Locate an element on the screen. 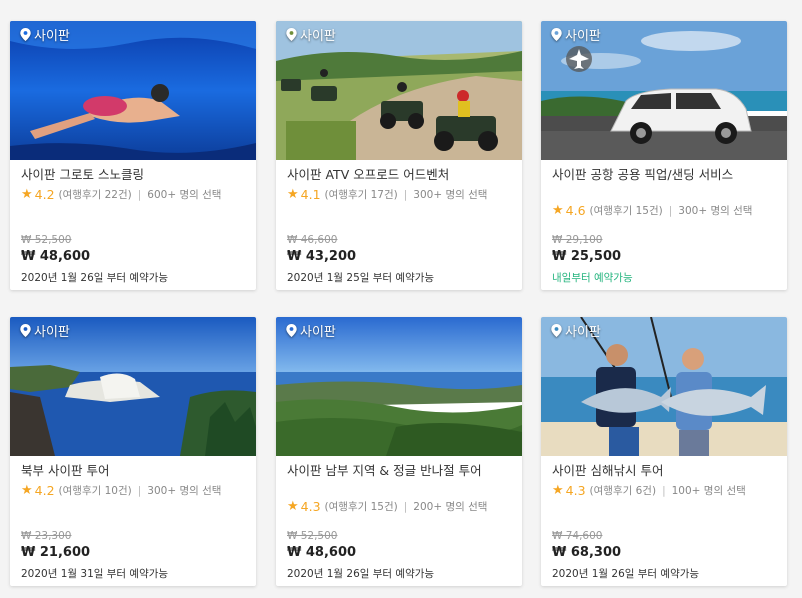 The width and height of the screenshot is (802, 598). product-title: 북부 사이판 투어 is located at coordinates (134, 471).